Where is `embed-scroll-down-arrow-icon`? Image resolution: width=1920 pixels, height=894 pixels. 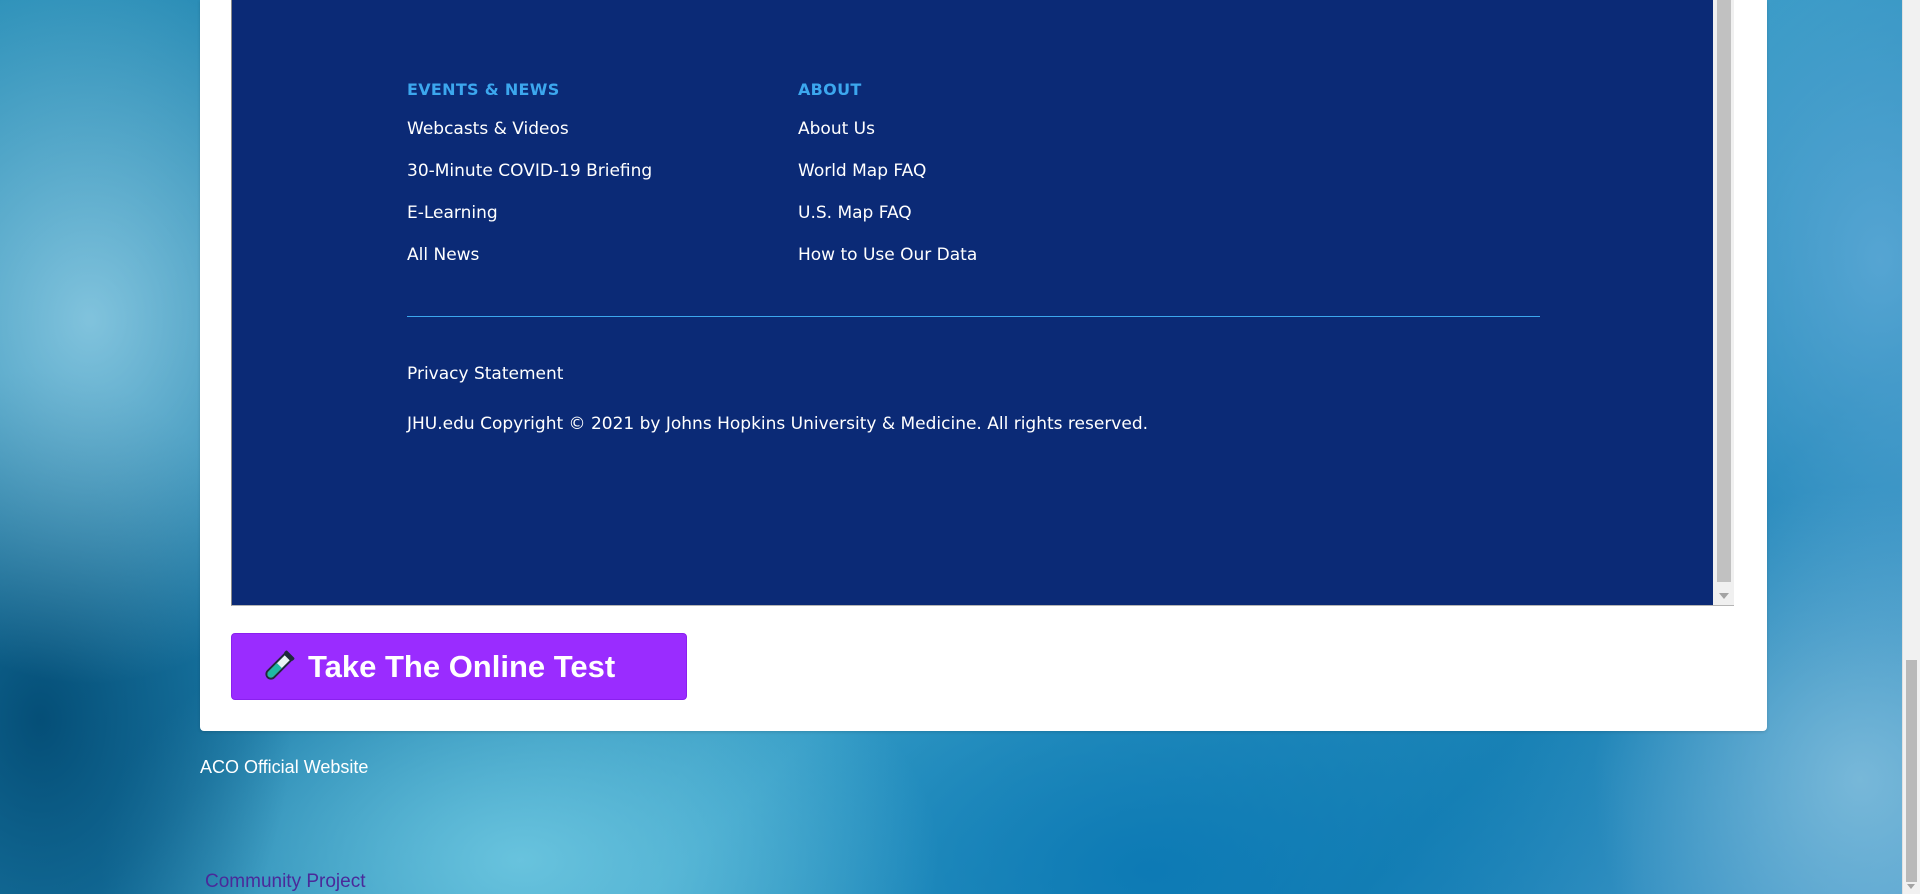
embed-scroll-down-arrow-icon is located at coordinates (1724, 596).